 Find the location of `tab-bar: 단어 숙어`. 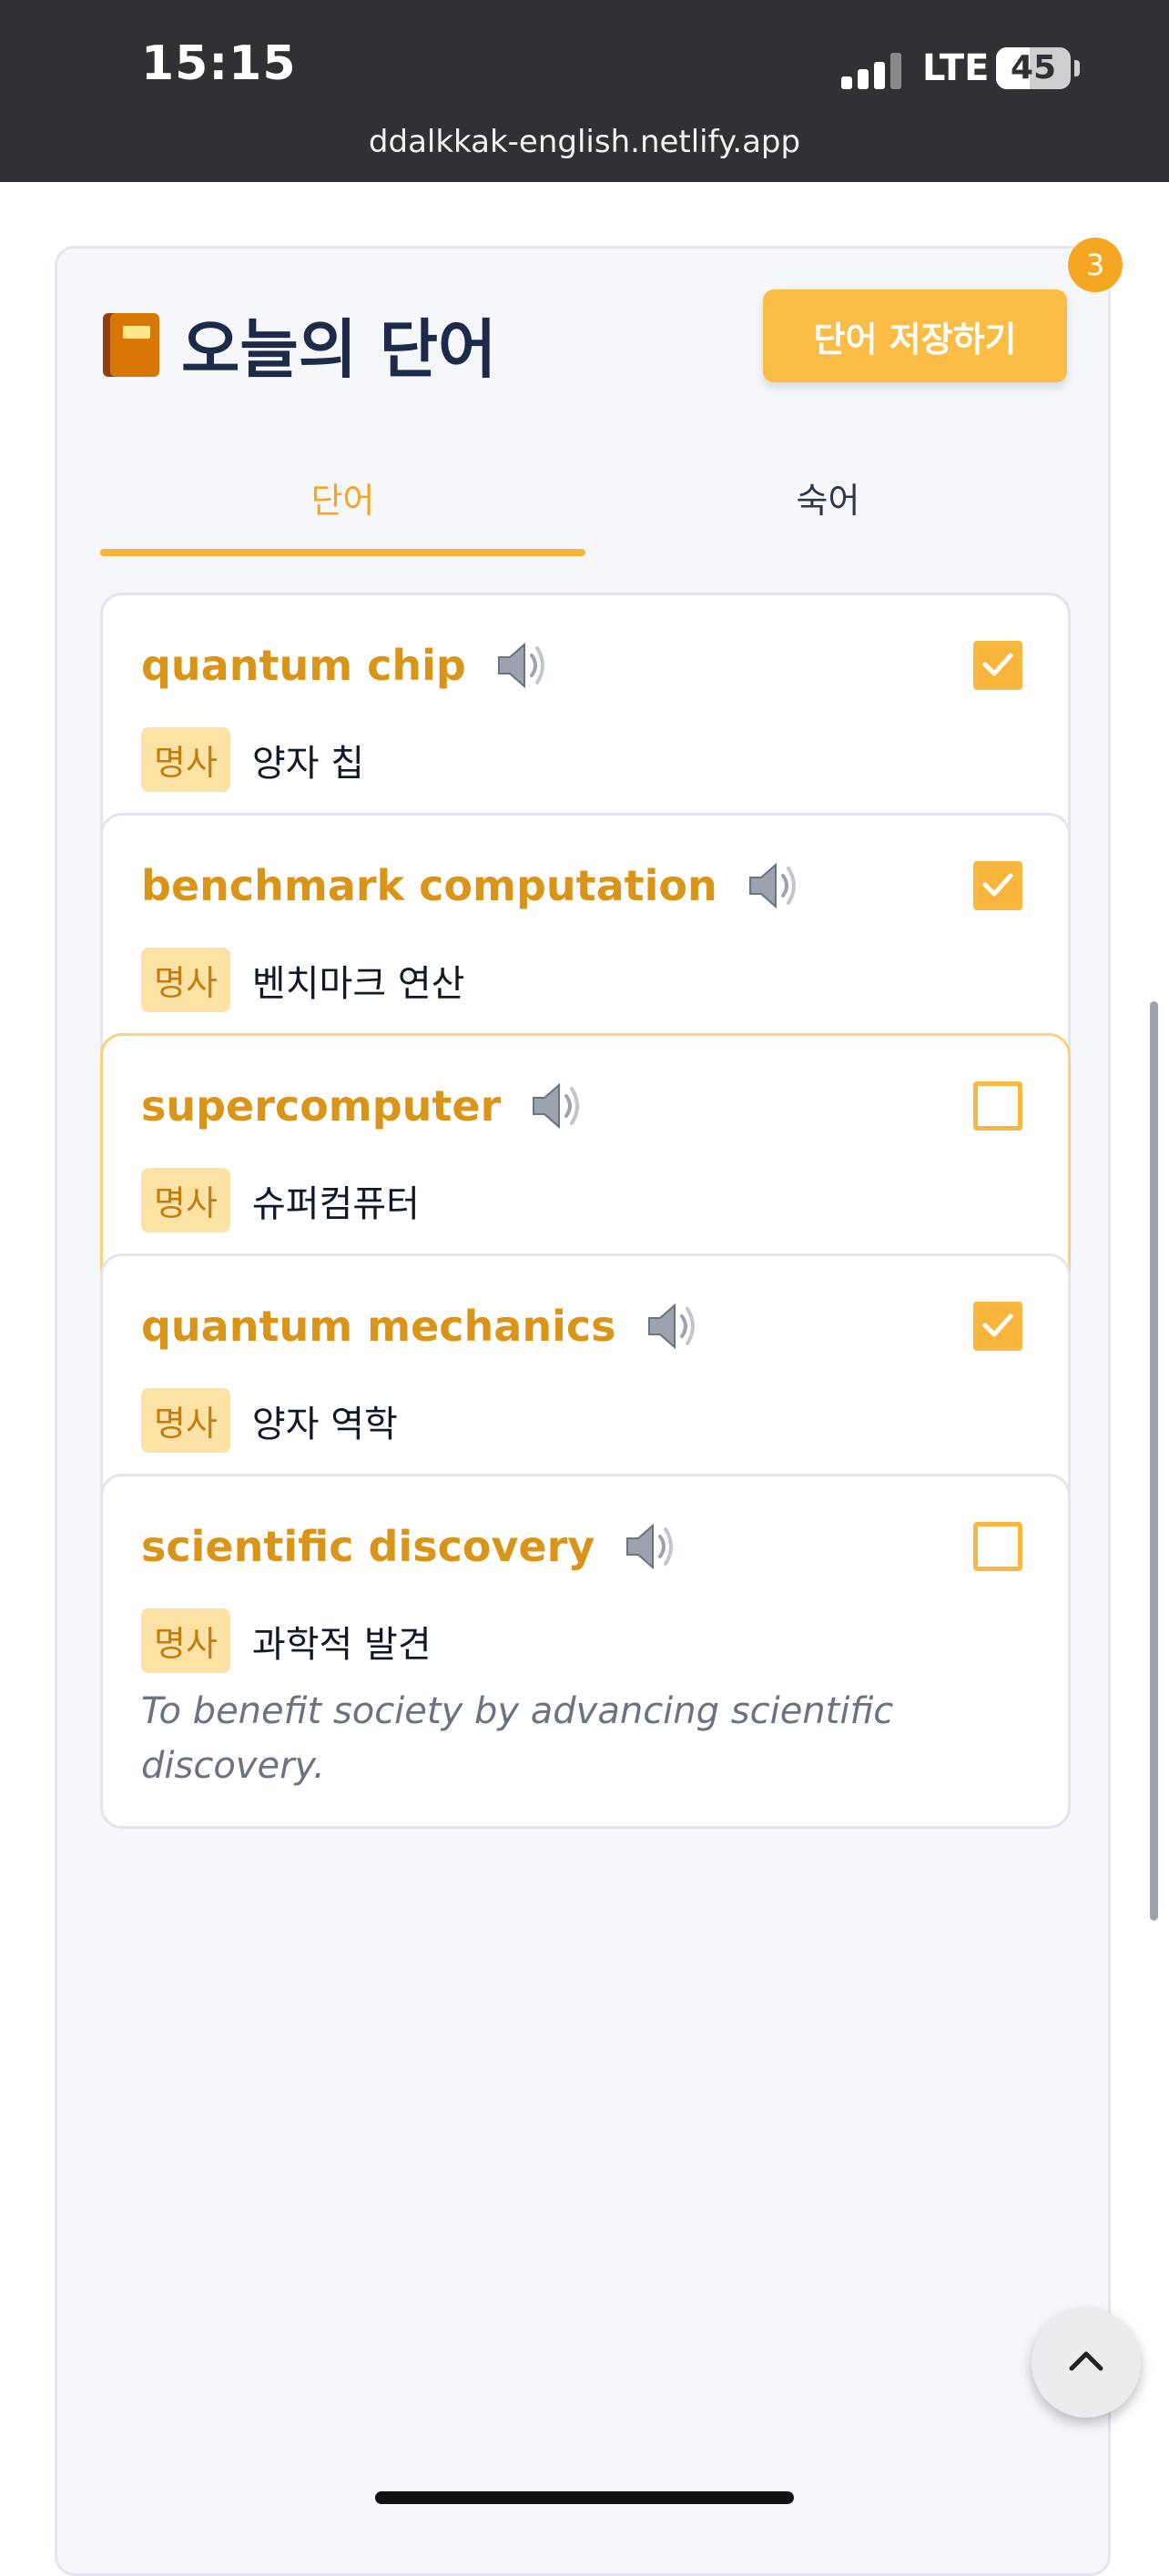

tab-bar: 단어 숙어 is located at coordinates (585, 512).